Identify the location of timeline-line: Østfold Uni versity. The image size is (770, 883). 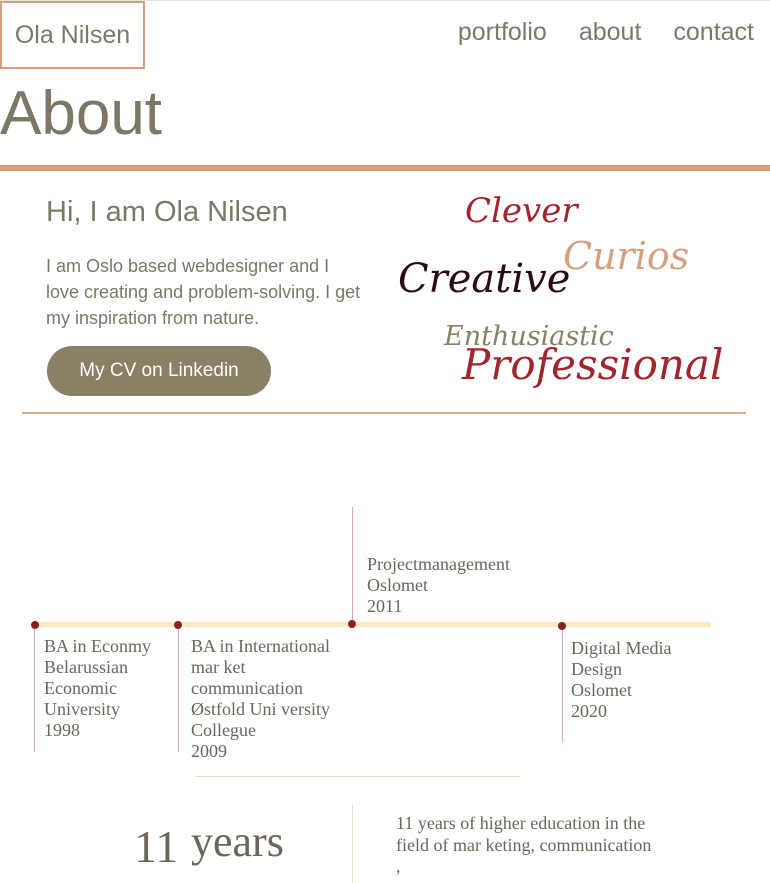
(260, 709).